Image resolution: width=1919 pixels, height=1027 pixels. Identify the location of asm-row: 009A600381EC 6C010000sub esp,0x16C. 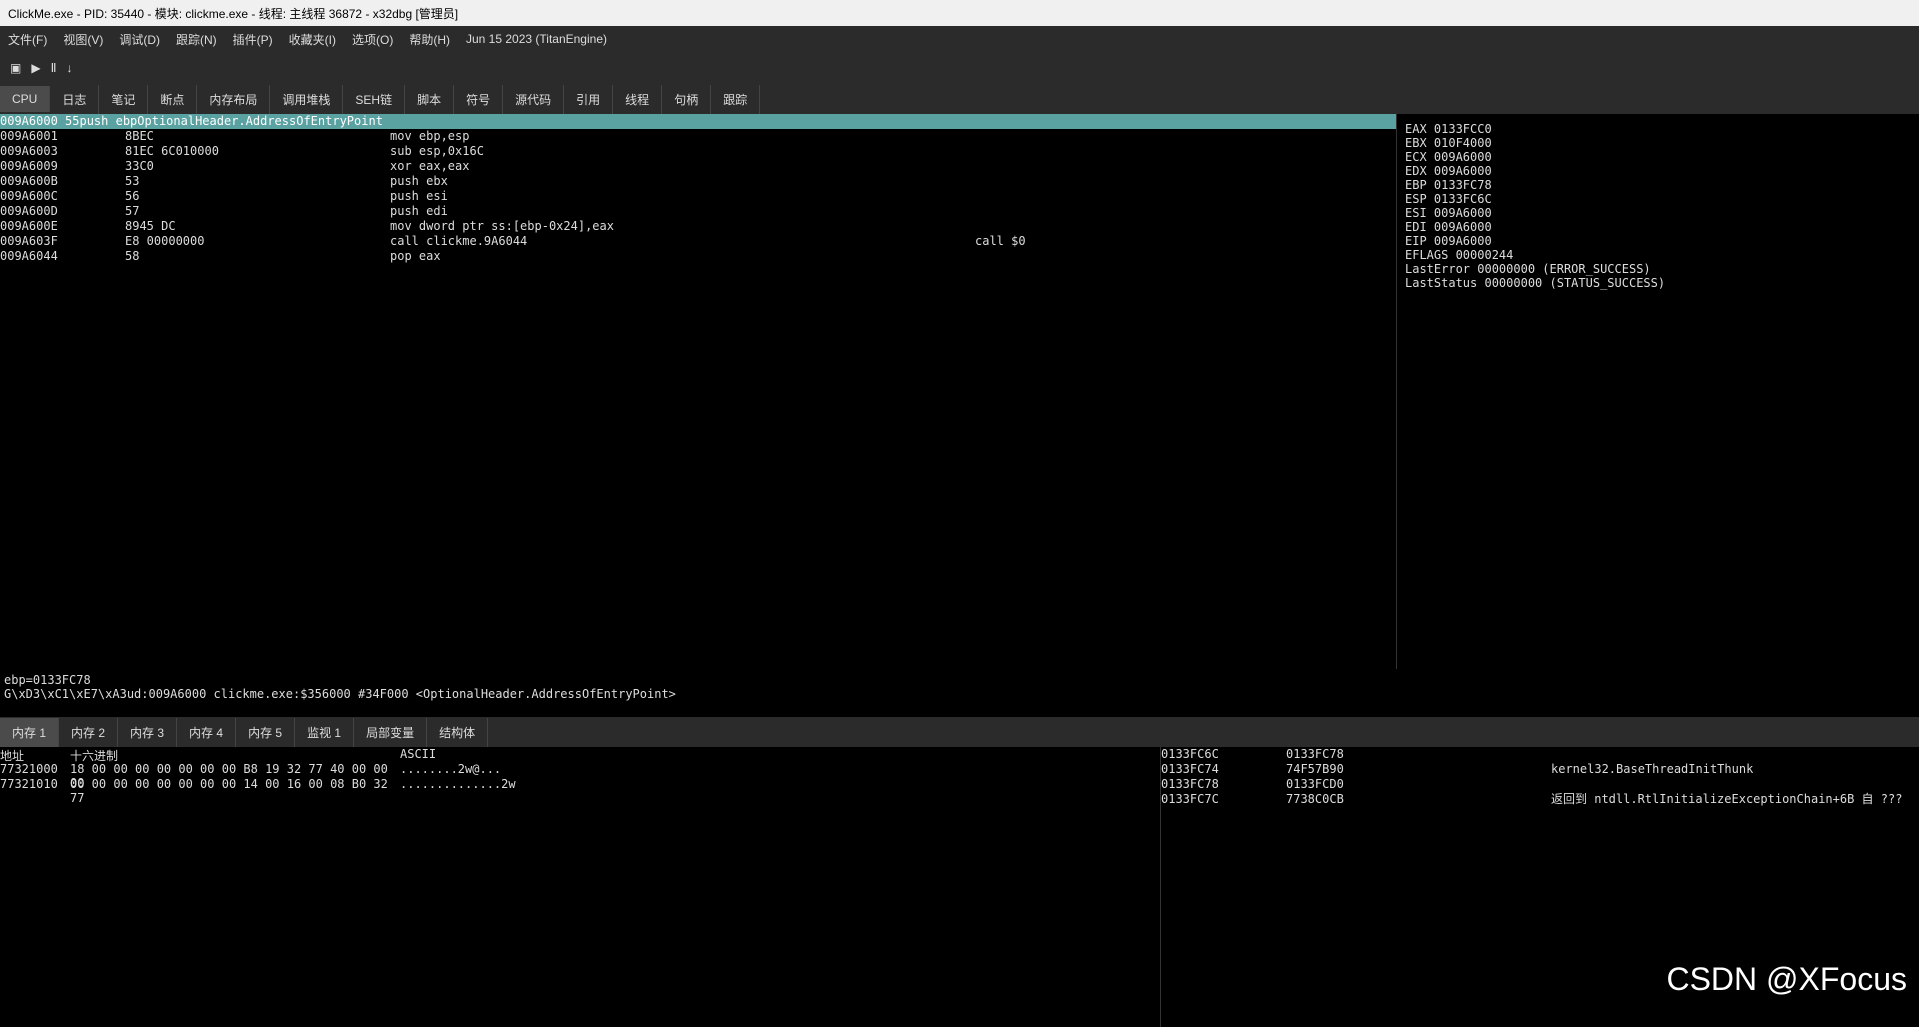
(698, 151).